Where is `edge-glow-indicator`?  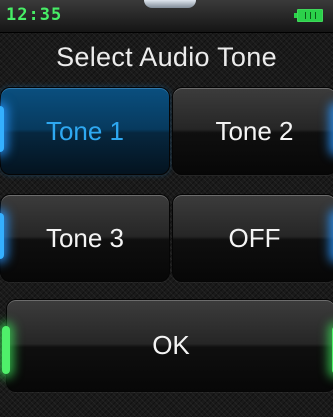 edge-glow-indicator is located at coordinates (2, 236).